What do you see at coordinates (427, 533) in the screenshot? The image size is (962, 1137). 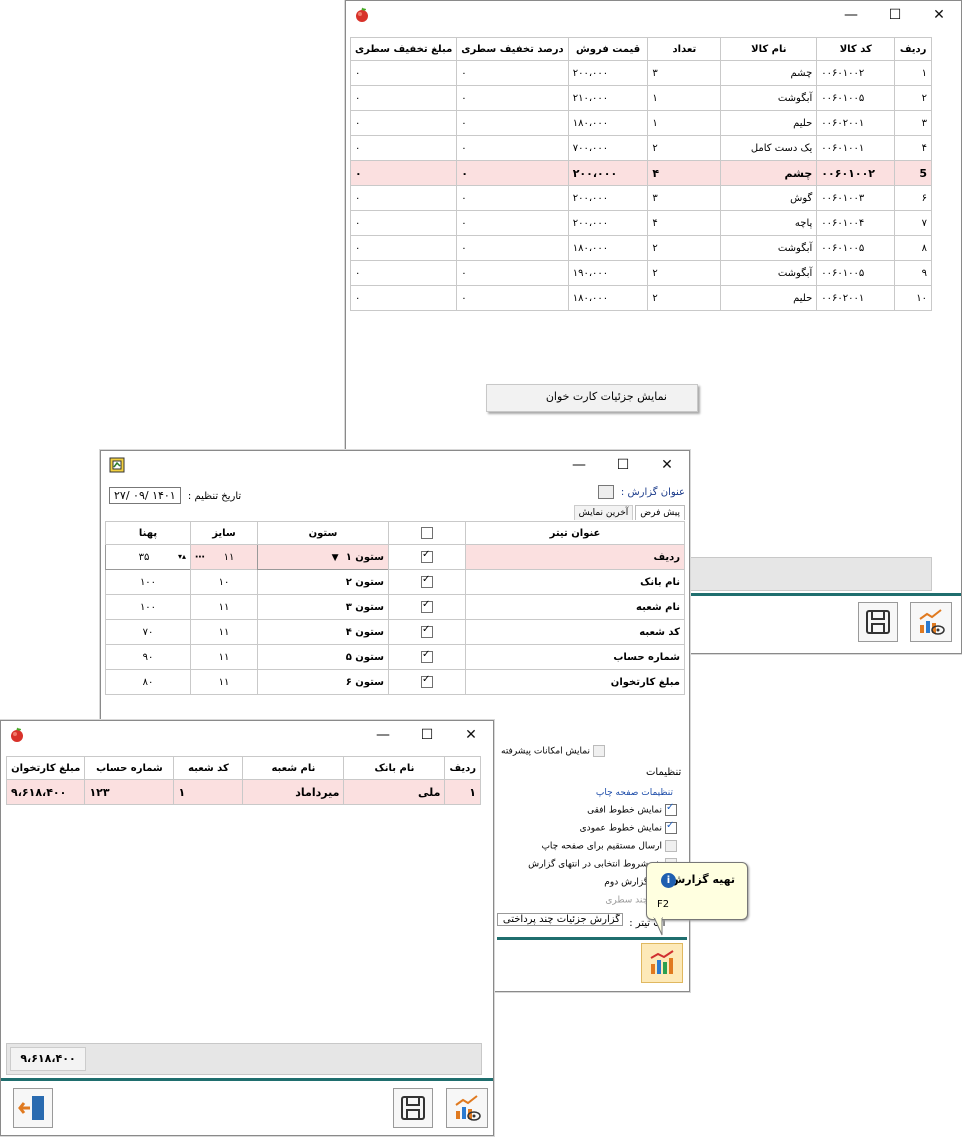 I see `col-check-header` at bounding box center [427, 533].